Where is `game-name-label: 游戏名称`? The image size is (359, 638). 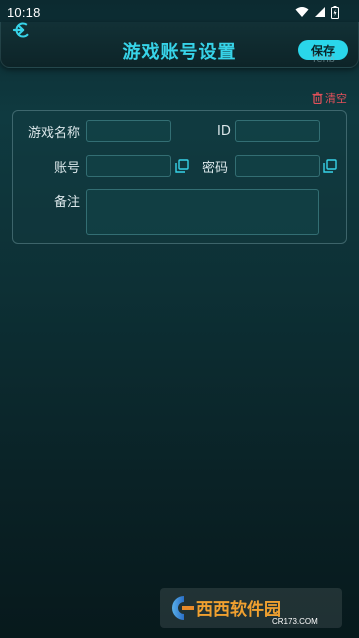
game-name-label: 游戏名称 is located at coordinates (54, 133).